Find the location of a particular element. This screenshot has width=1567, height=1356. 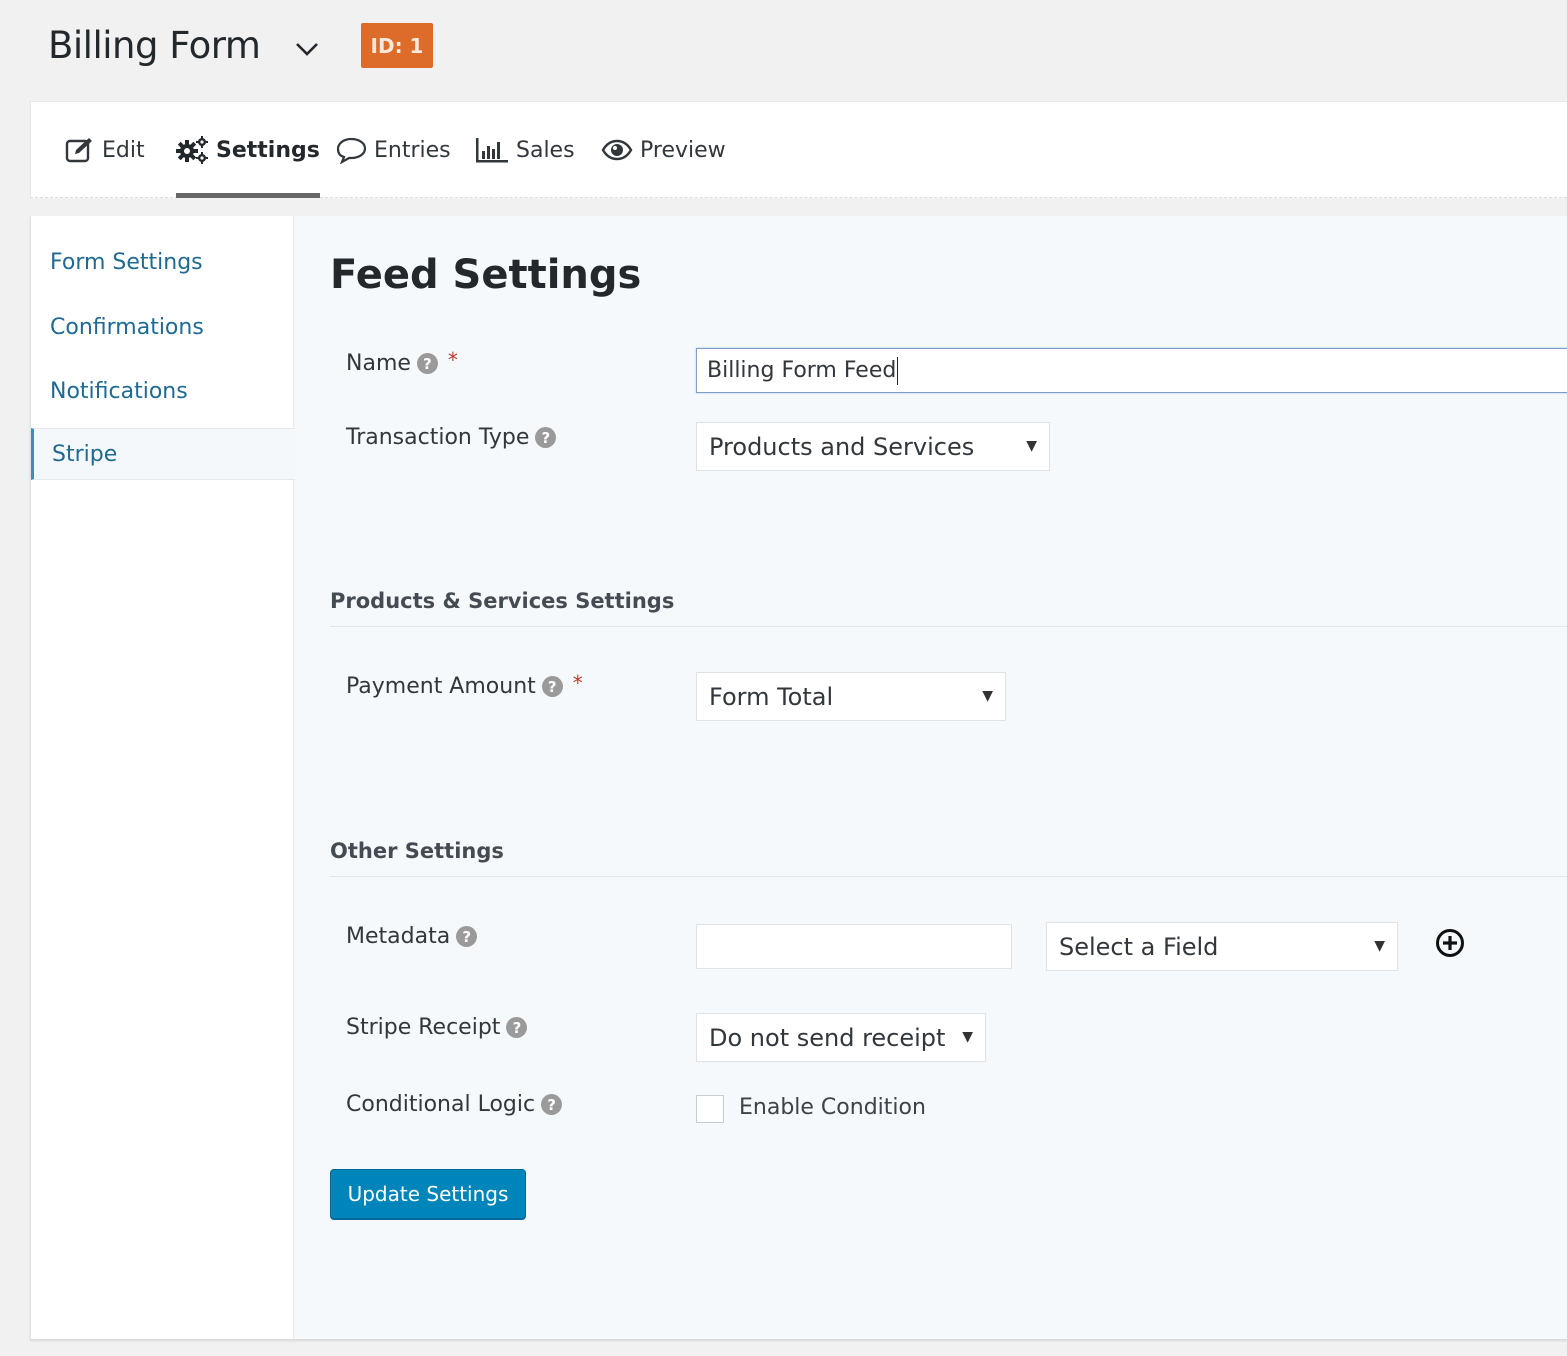

products-services-section-title: Products & Services Settings is located at coordinates (502, 601).